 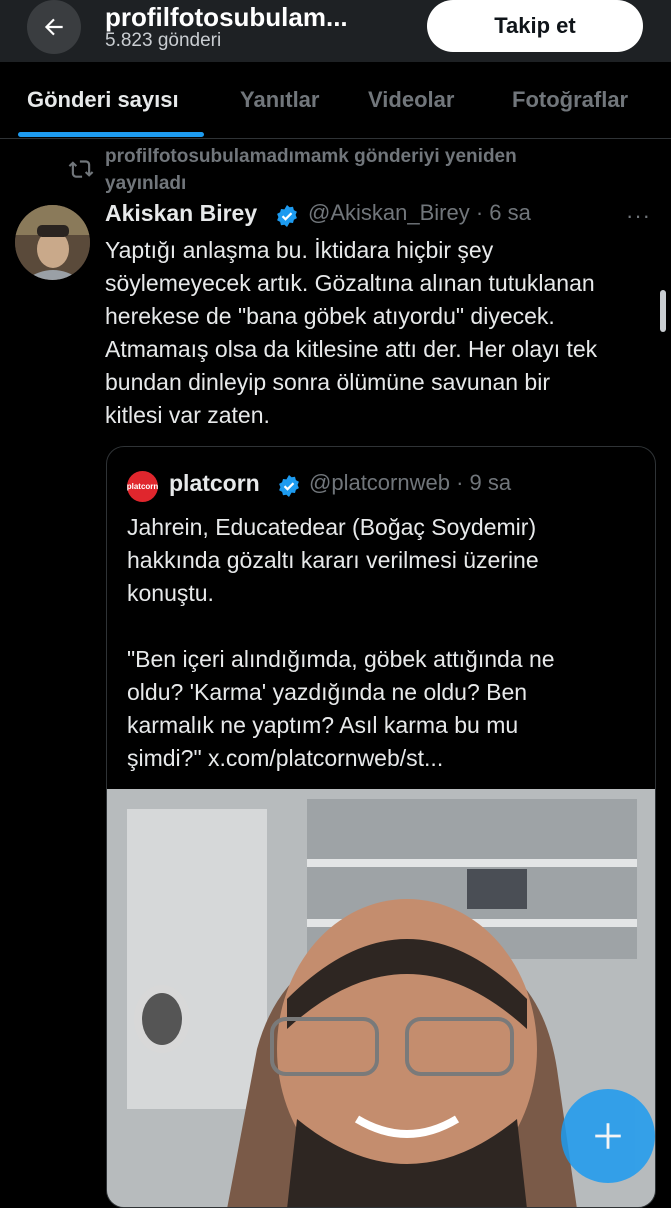 I want to click on tab-videos: Videolar, so click(x=411, y=100).